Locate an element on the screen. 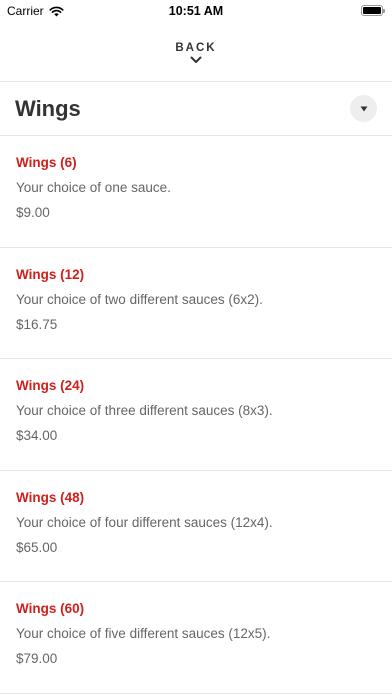  item-price: $9.00 is located at coordinates (33, 212).